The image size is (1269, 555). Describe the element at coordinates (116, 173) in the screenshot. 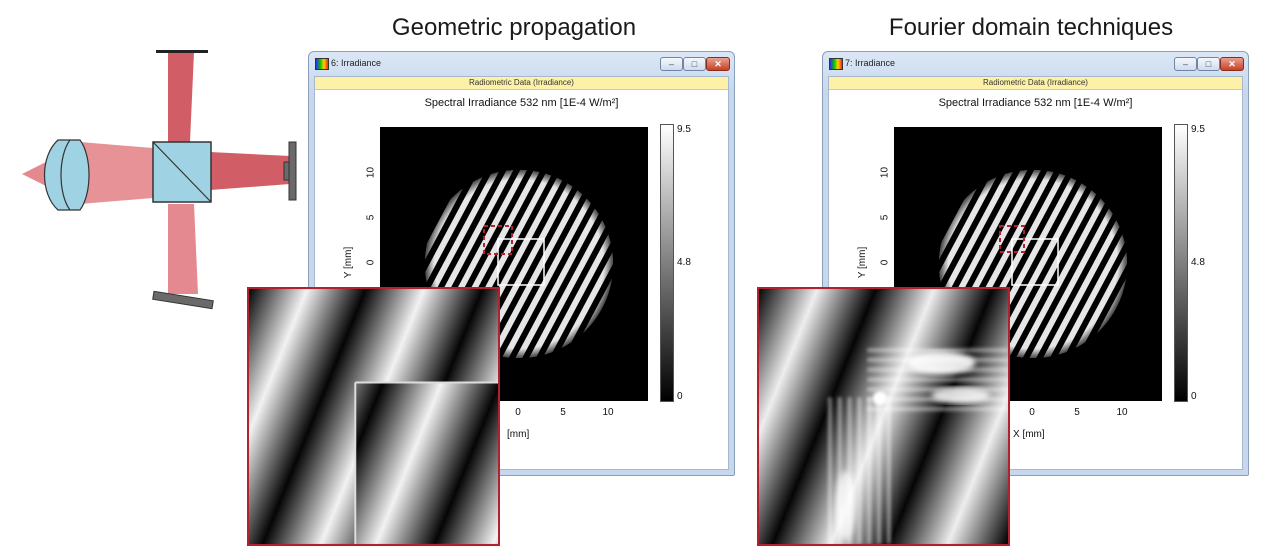

I see `beam-input` at that location.